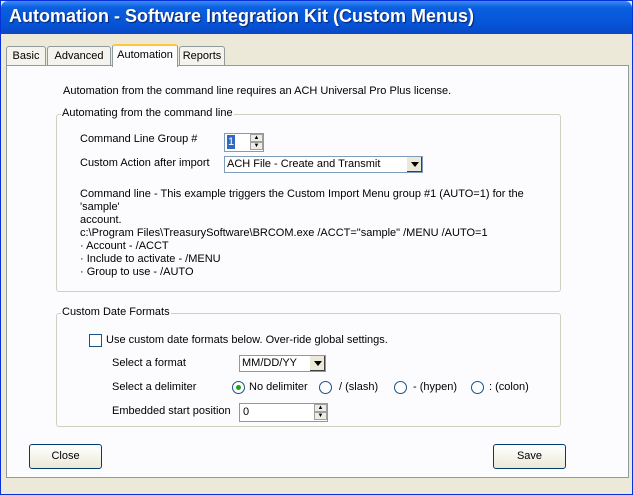 Image resolution: width=633 pixels, height=495 pixels. Describe the element at coordinates (79, 55) in the screenshot. I see `tab-advanced: Advanced` at that location.